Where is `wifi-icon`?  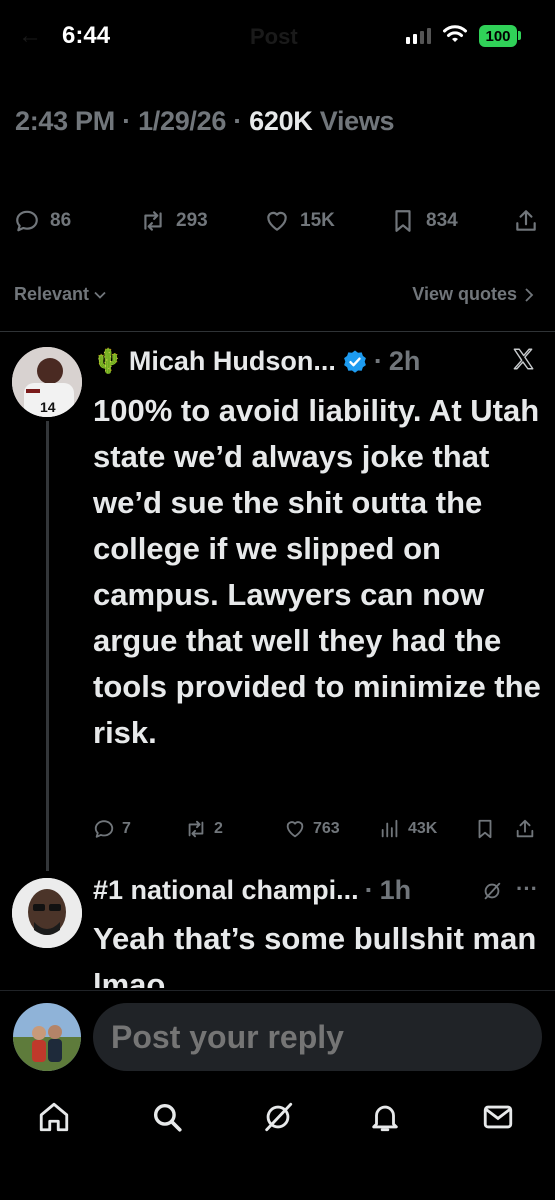
wifi-icon is located at coordinates (455, 33).